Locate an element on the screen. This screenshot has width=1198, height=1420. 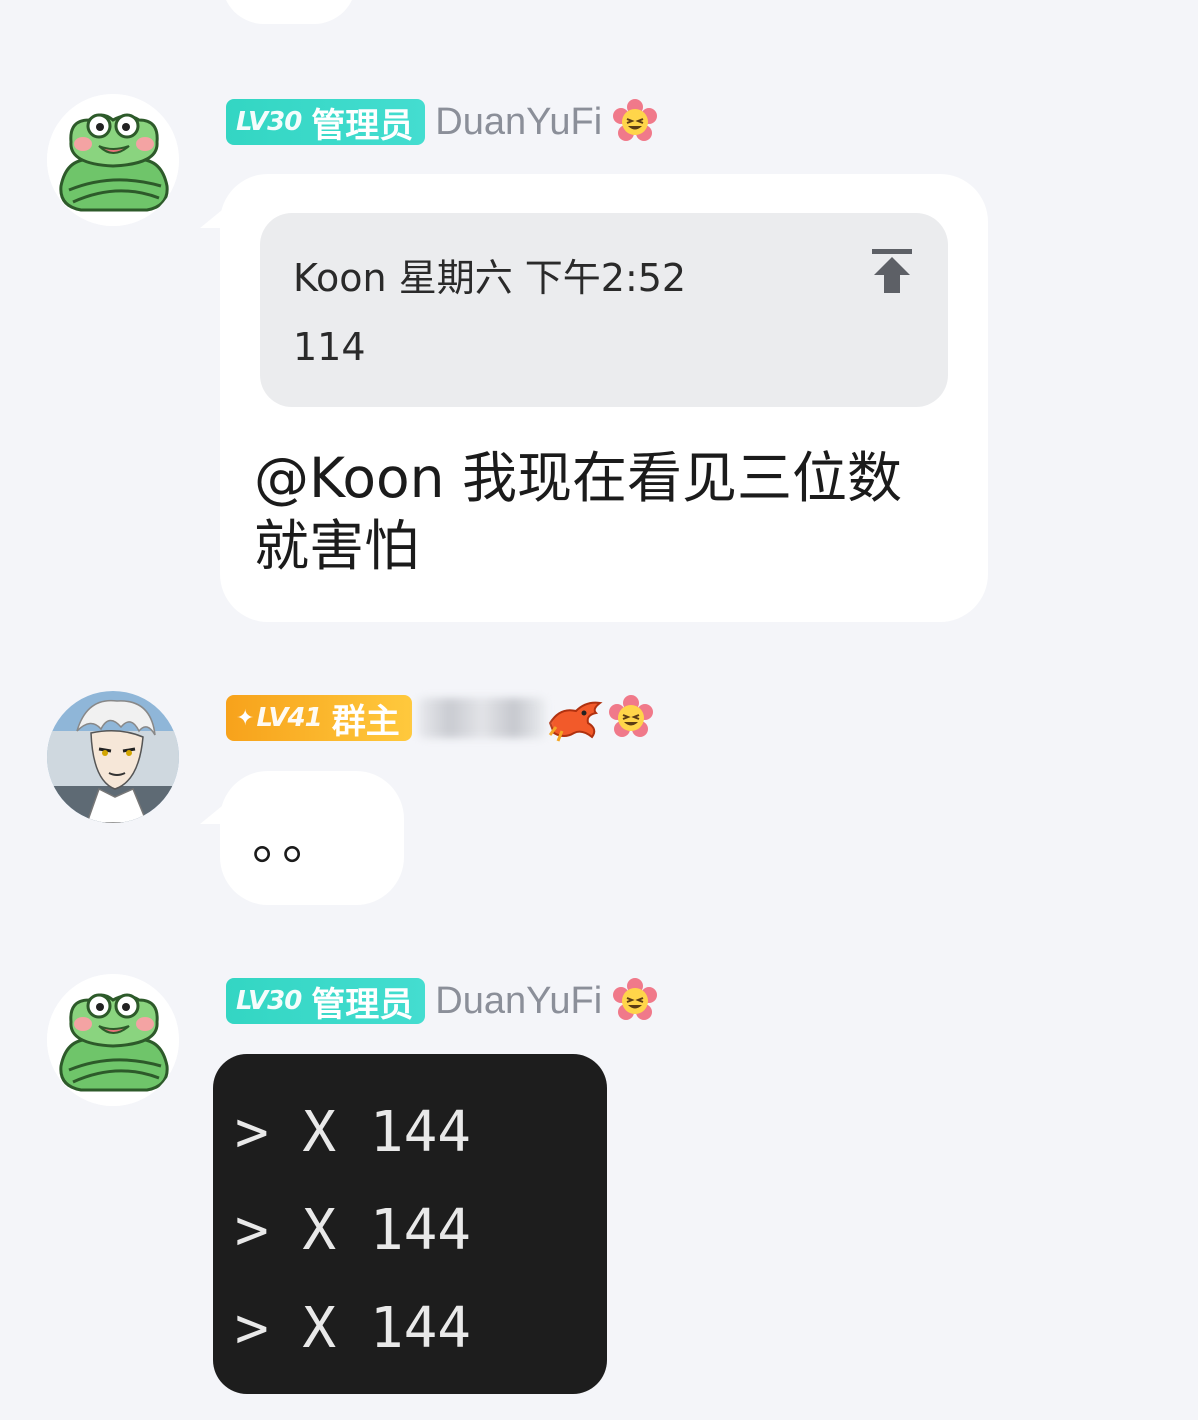
message-text: 。。 is located at coordinates (295, 842).